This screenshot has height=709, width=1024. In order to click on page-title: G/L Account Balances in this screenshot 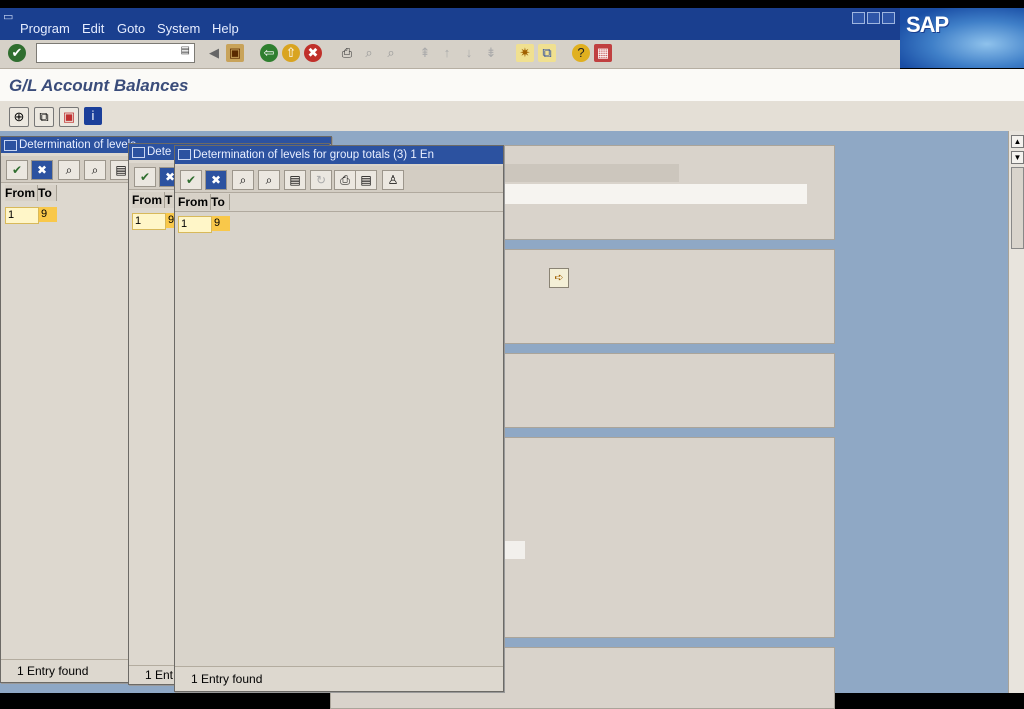, I will do `click(99, 85)`.